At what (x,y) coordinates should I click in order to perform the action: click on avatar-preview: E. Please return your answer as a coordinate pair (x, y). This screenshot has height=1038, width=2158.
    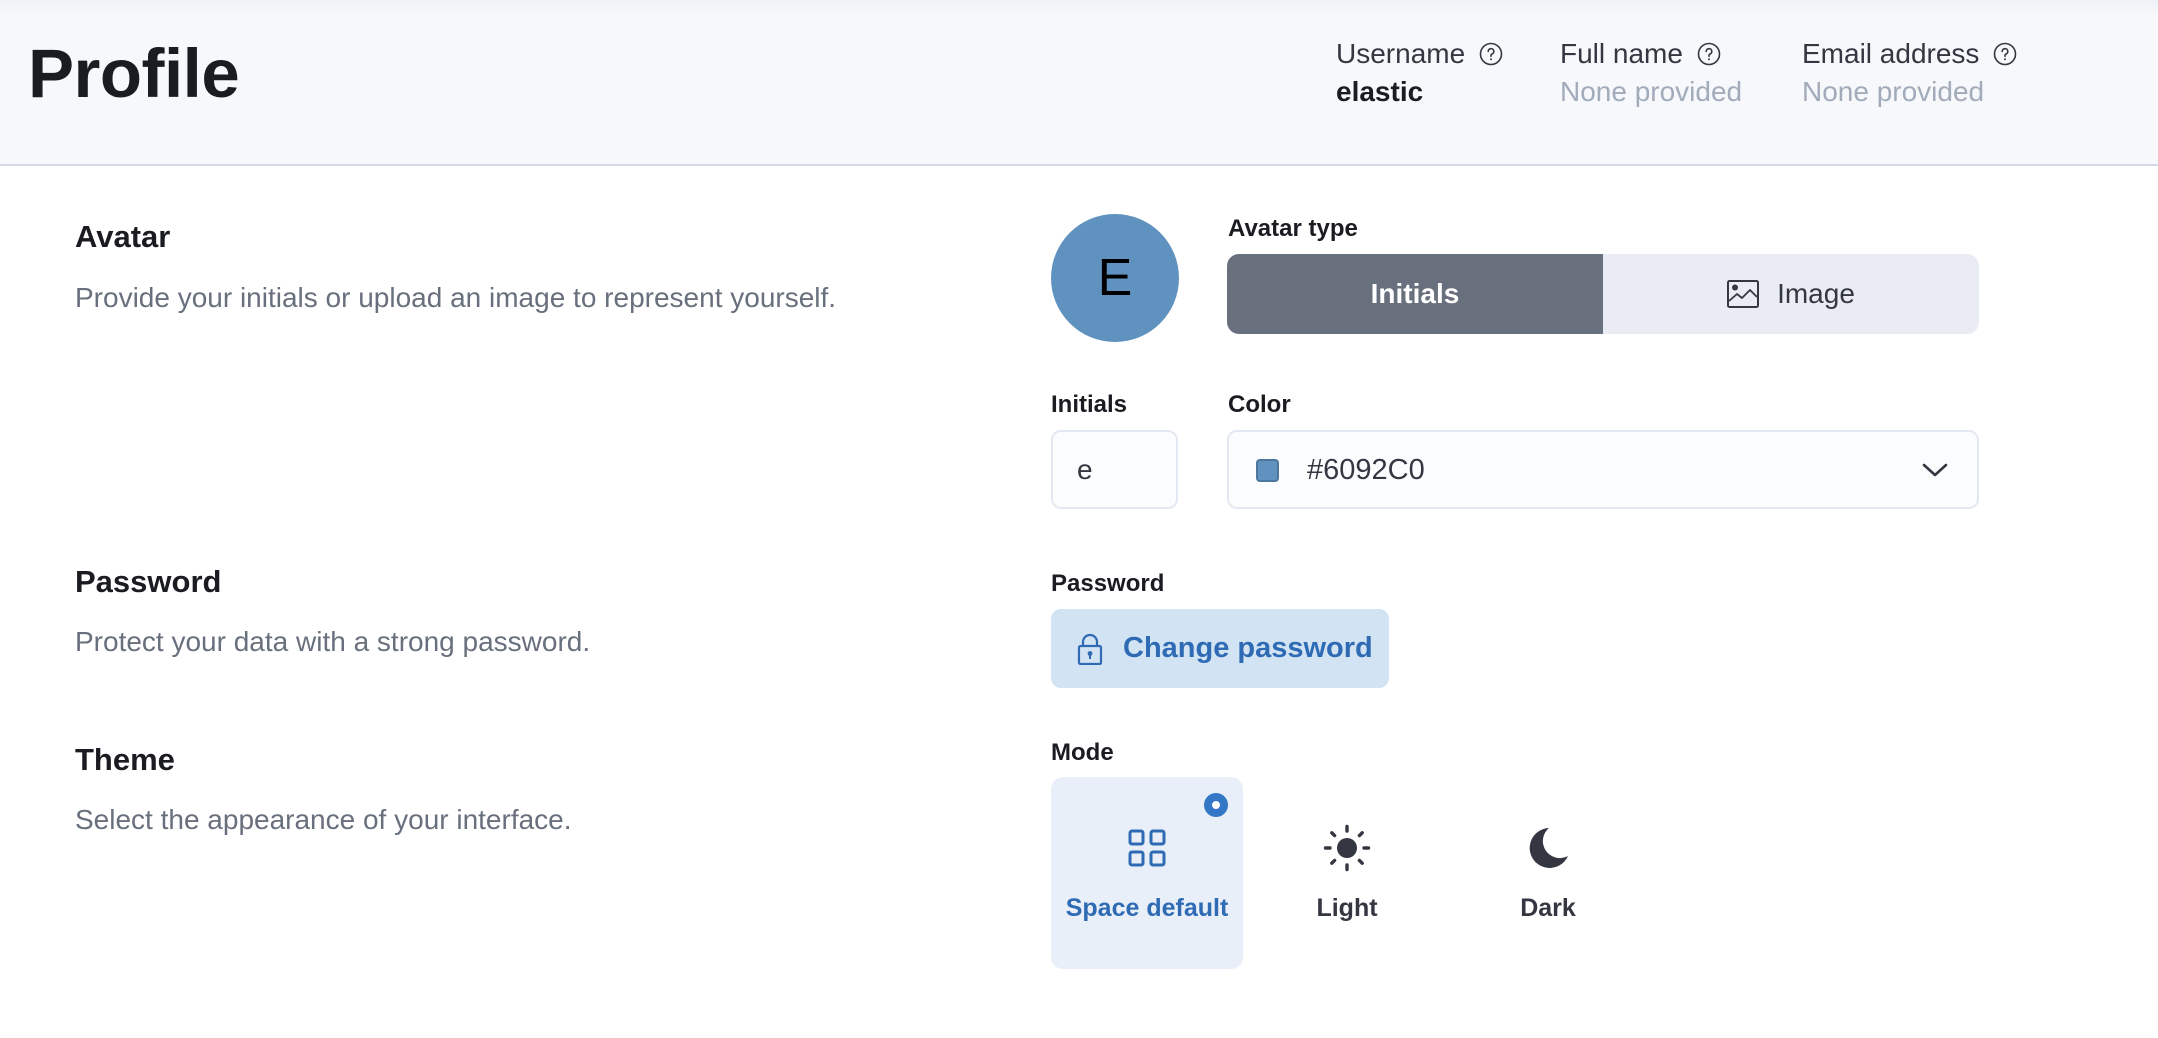
    Looking at the image, I should click on (1115, 278).